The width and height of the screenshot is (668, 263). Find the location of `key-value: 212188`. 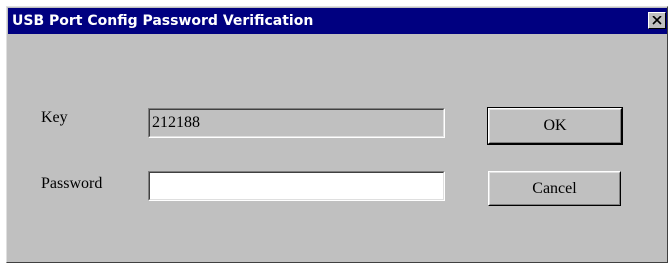

key-value: 212188 is located at coordinates (296, 123).